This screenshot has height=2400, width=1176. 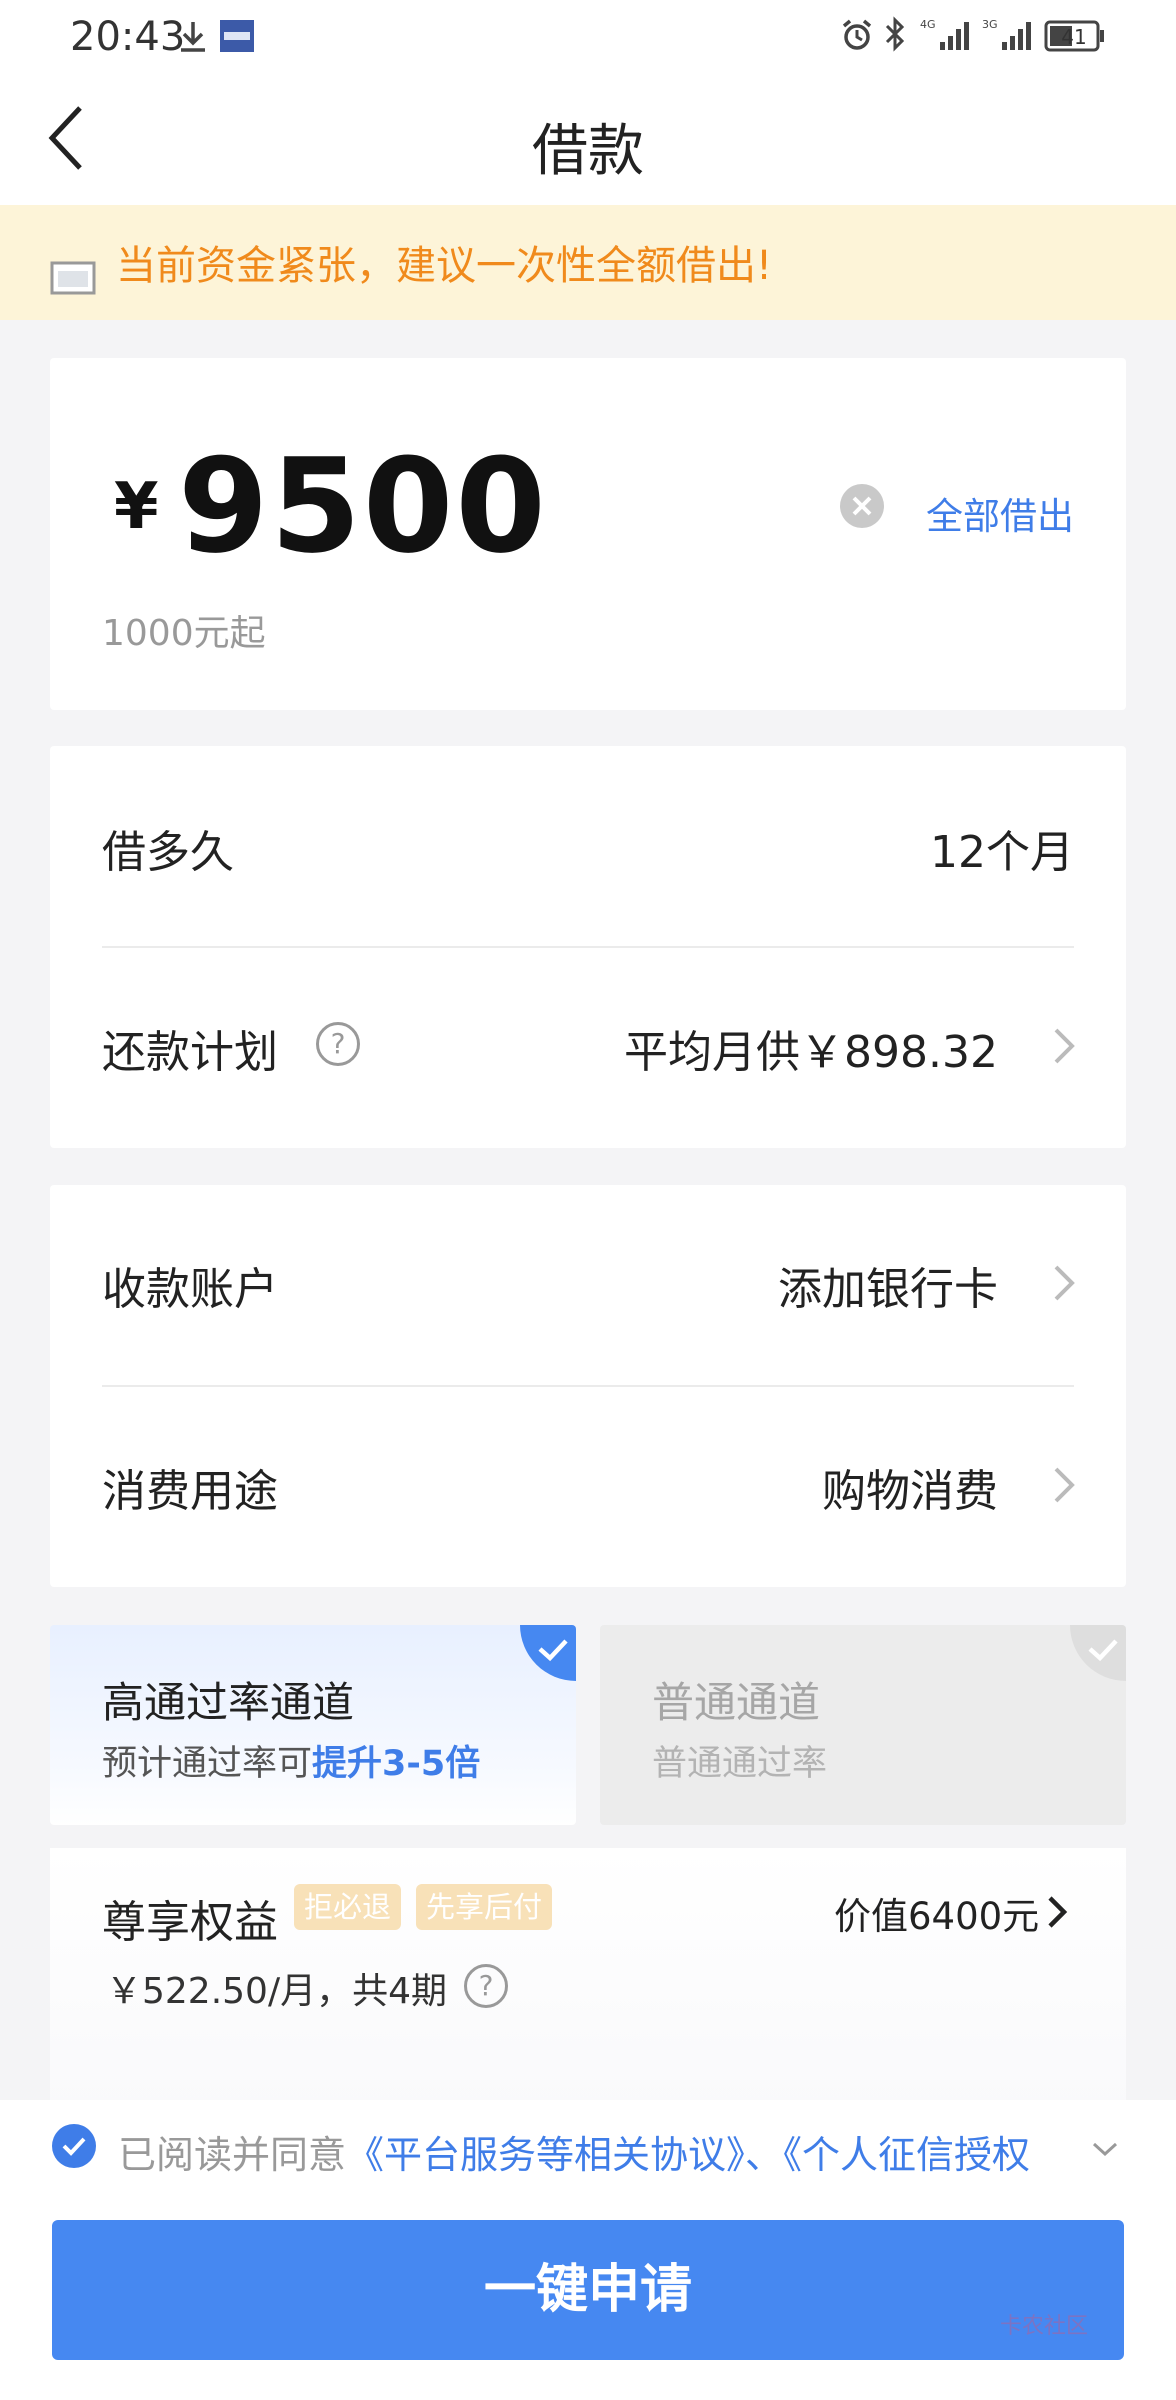 I want to click on notice-banner: 当前资金紧张，建议一次性全额借出!, so click(x=588, y=262).